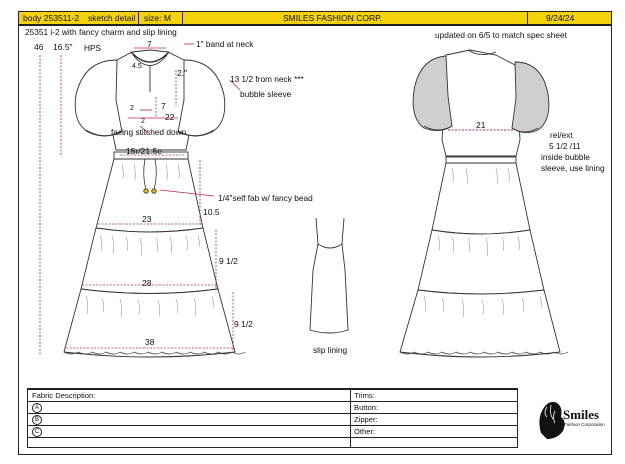 This screenshot has width=625, height=464. Describe the element at coordinates (481, 125) in the screenshot. I see `back-chest-measure: 21` at that location.